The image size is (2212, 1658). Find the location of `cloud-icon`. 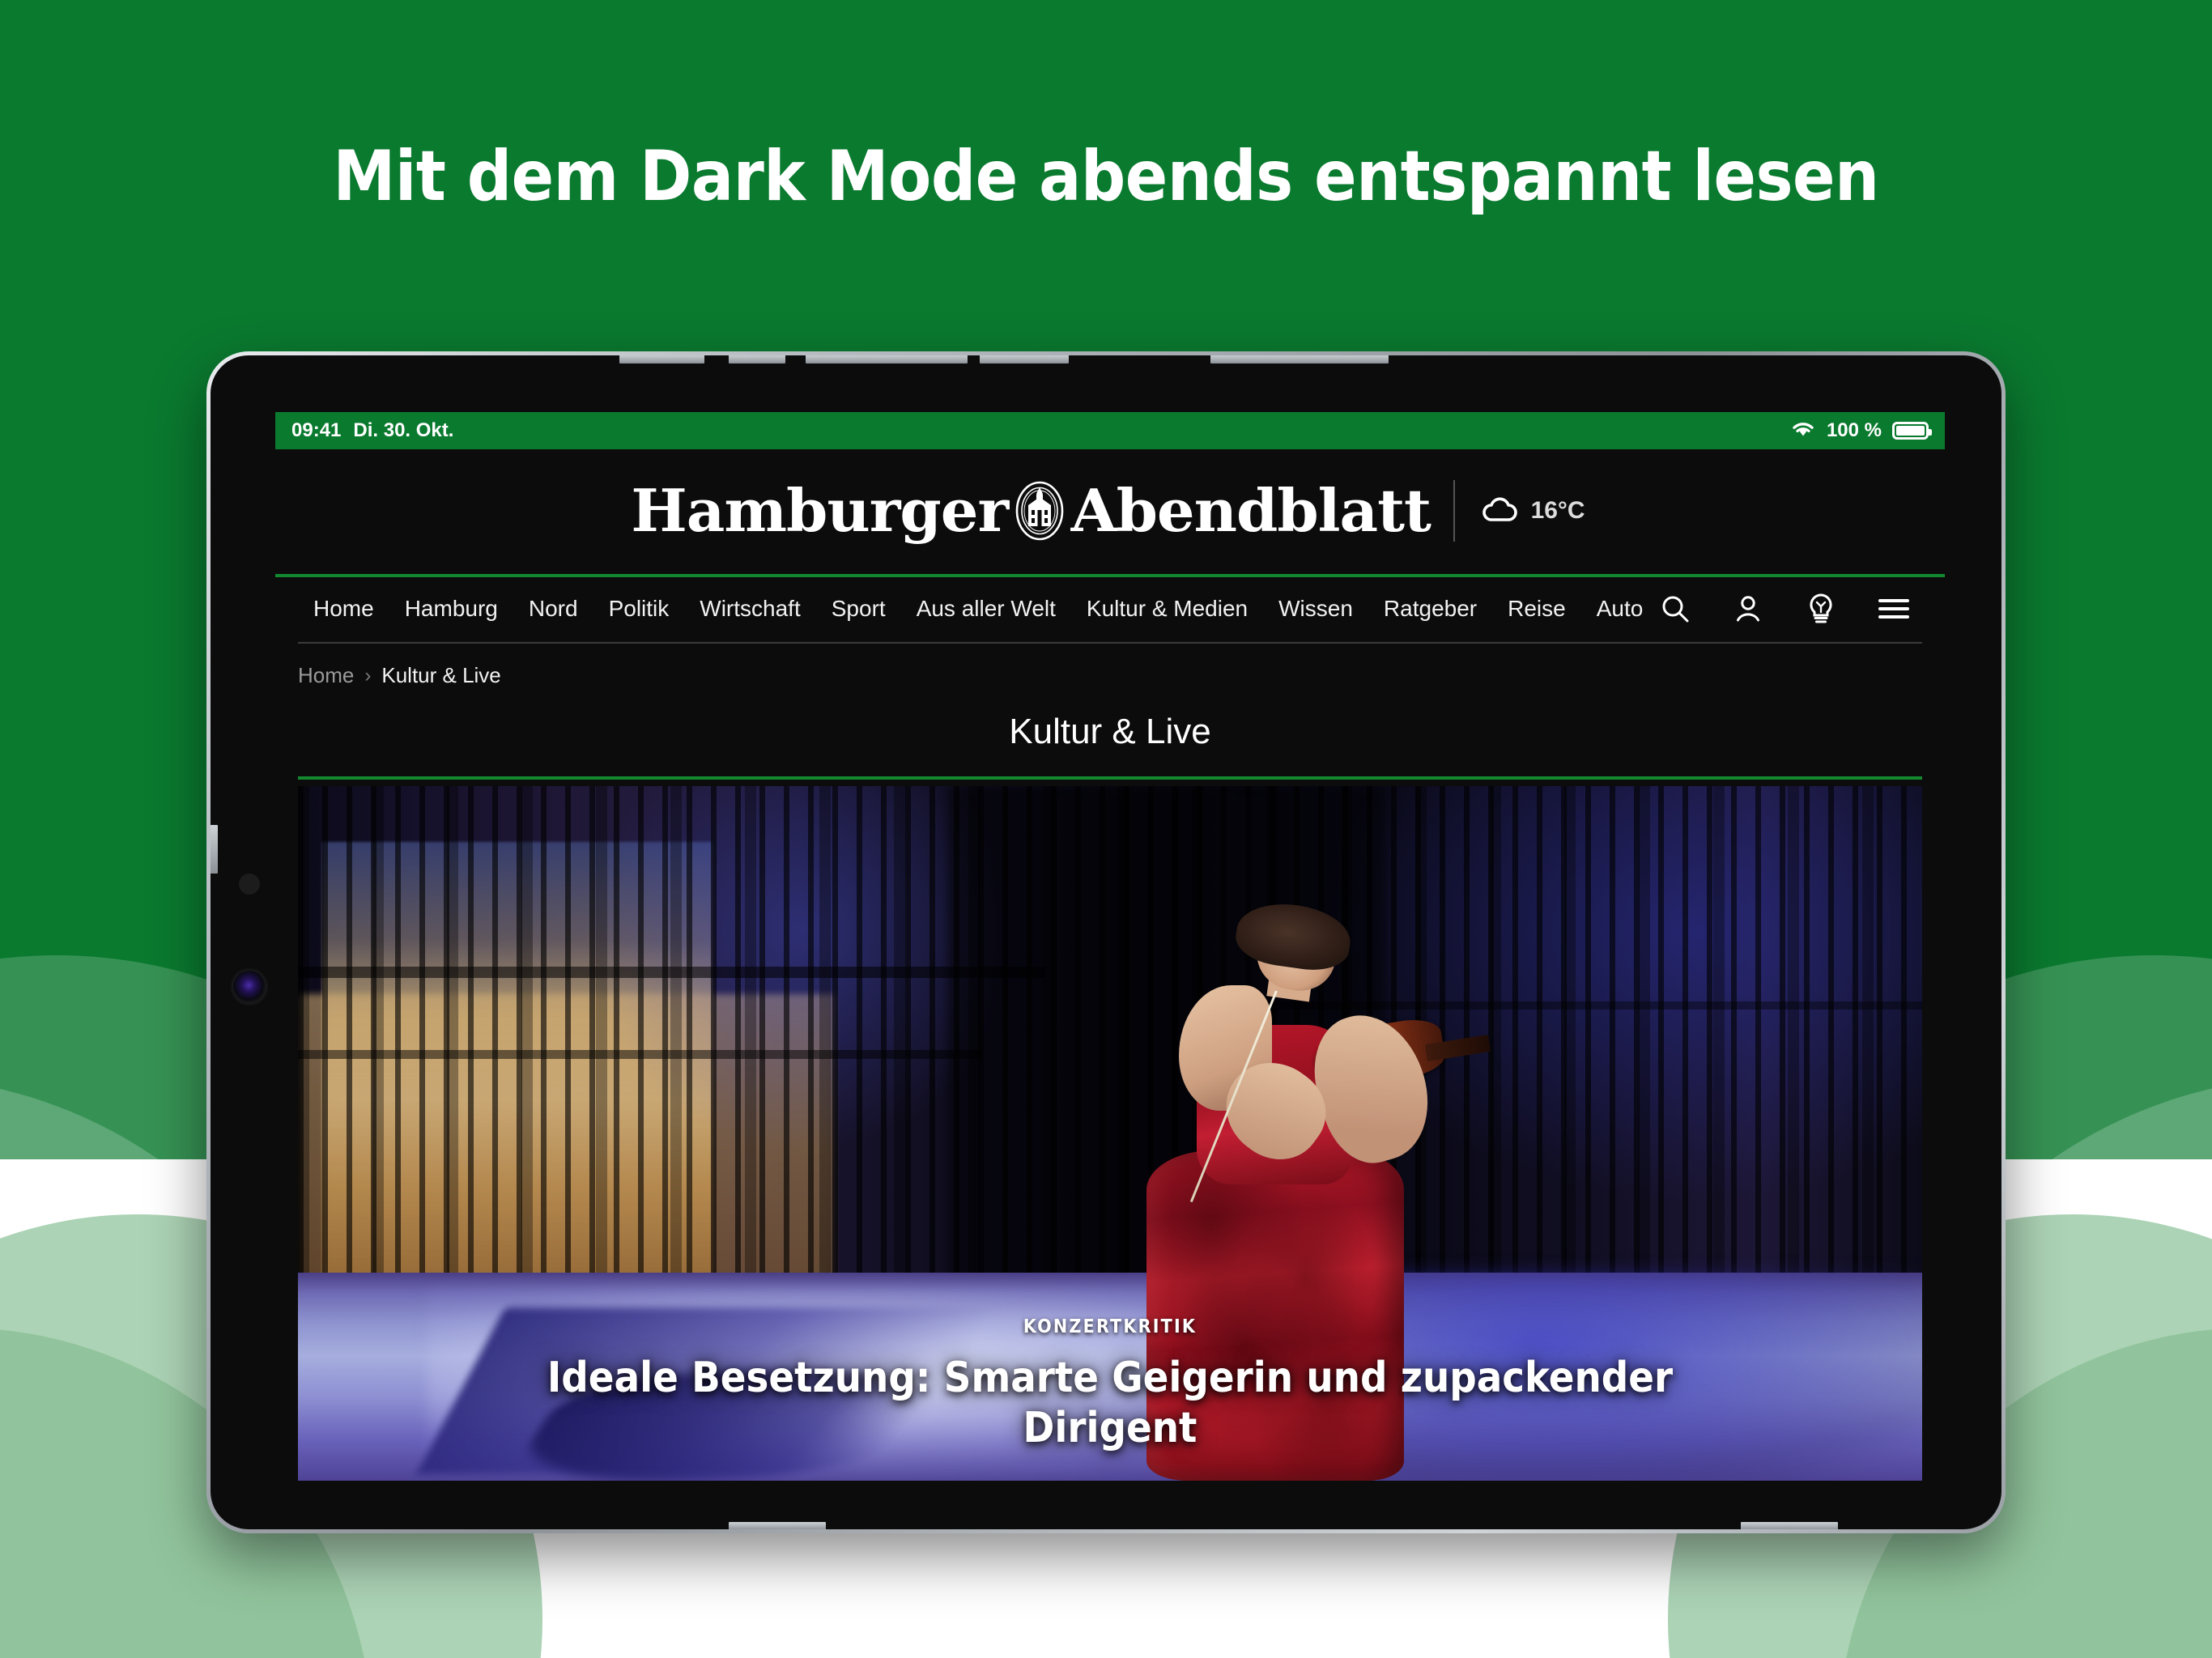

cloud-icon is located at coordinates (1499, 511).